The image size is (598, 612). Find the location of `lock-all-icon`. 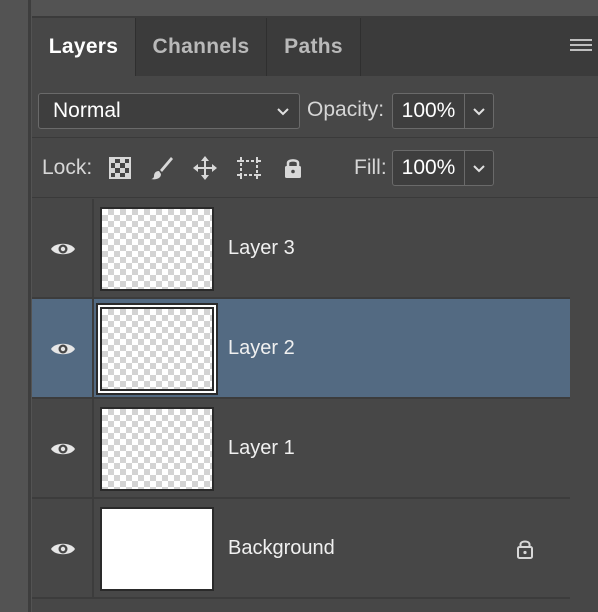

lock-all-icon is located at coordinates (293, 168).